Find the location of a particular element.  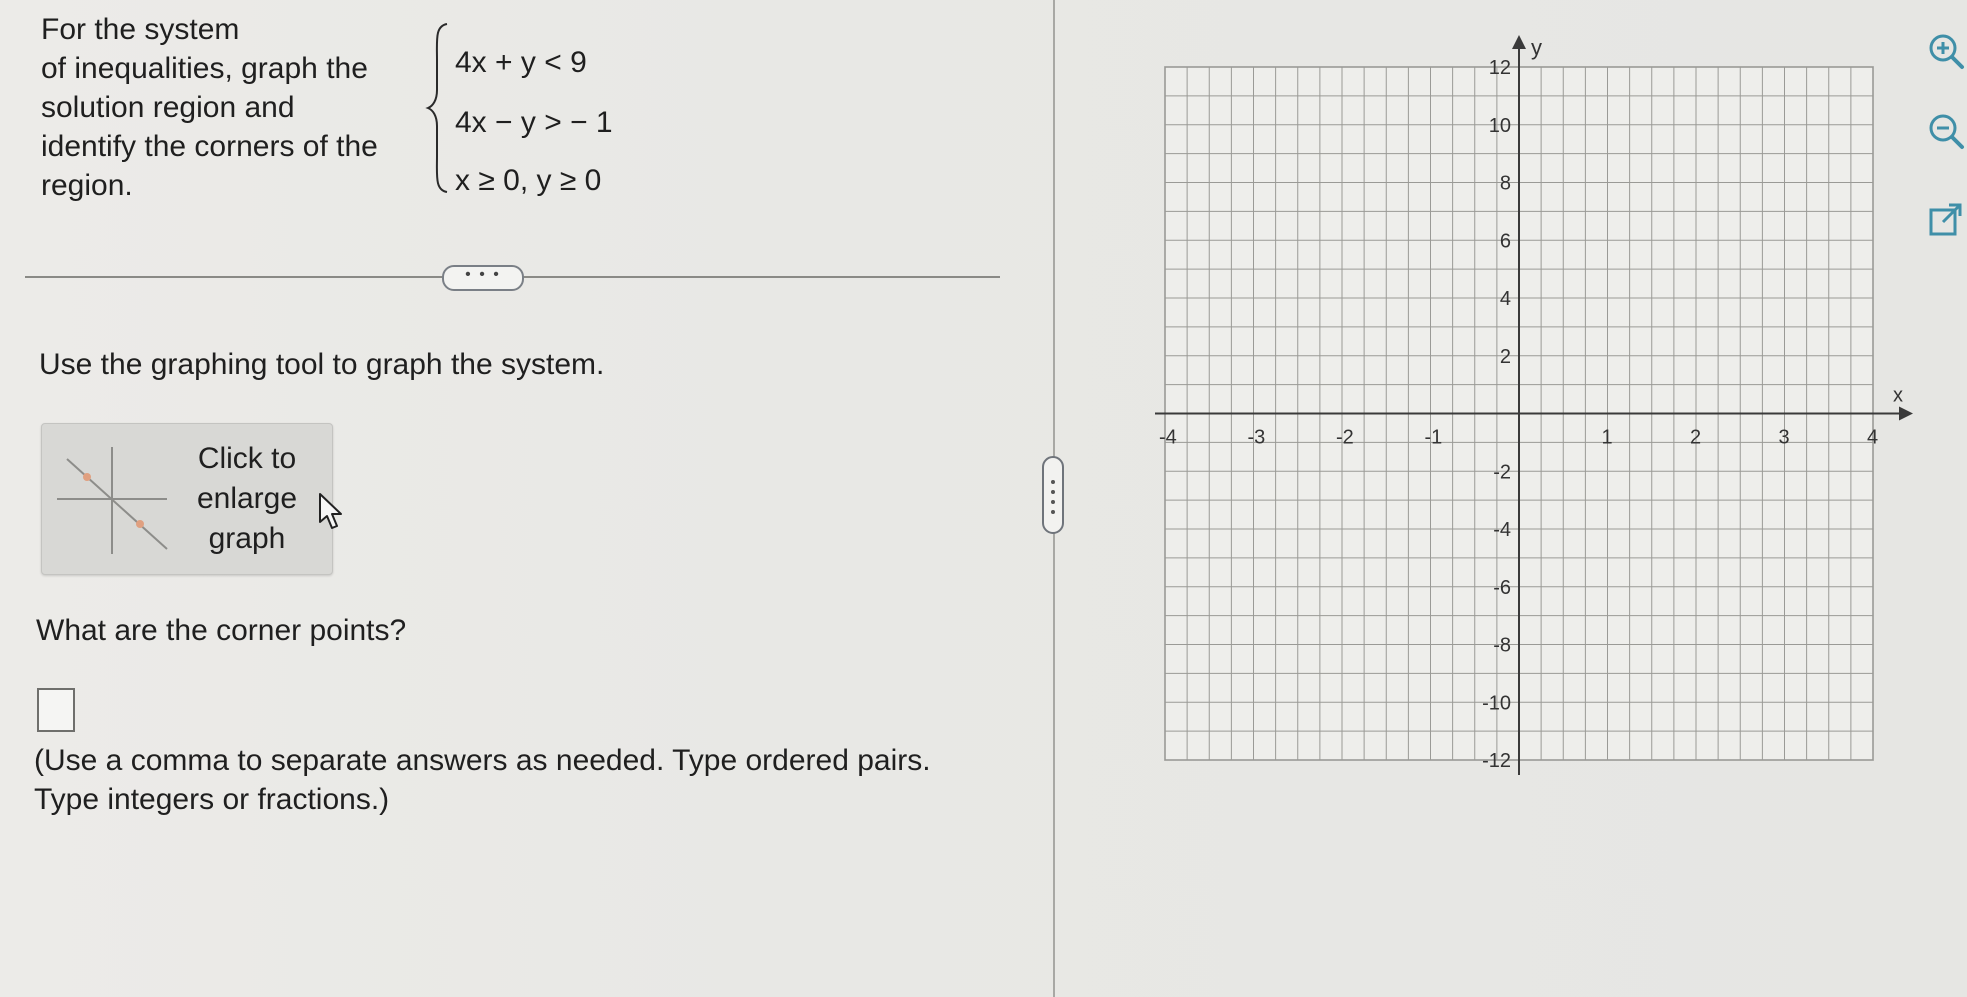

y-tick-label: 4 is located at coordinates (1505, 299).